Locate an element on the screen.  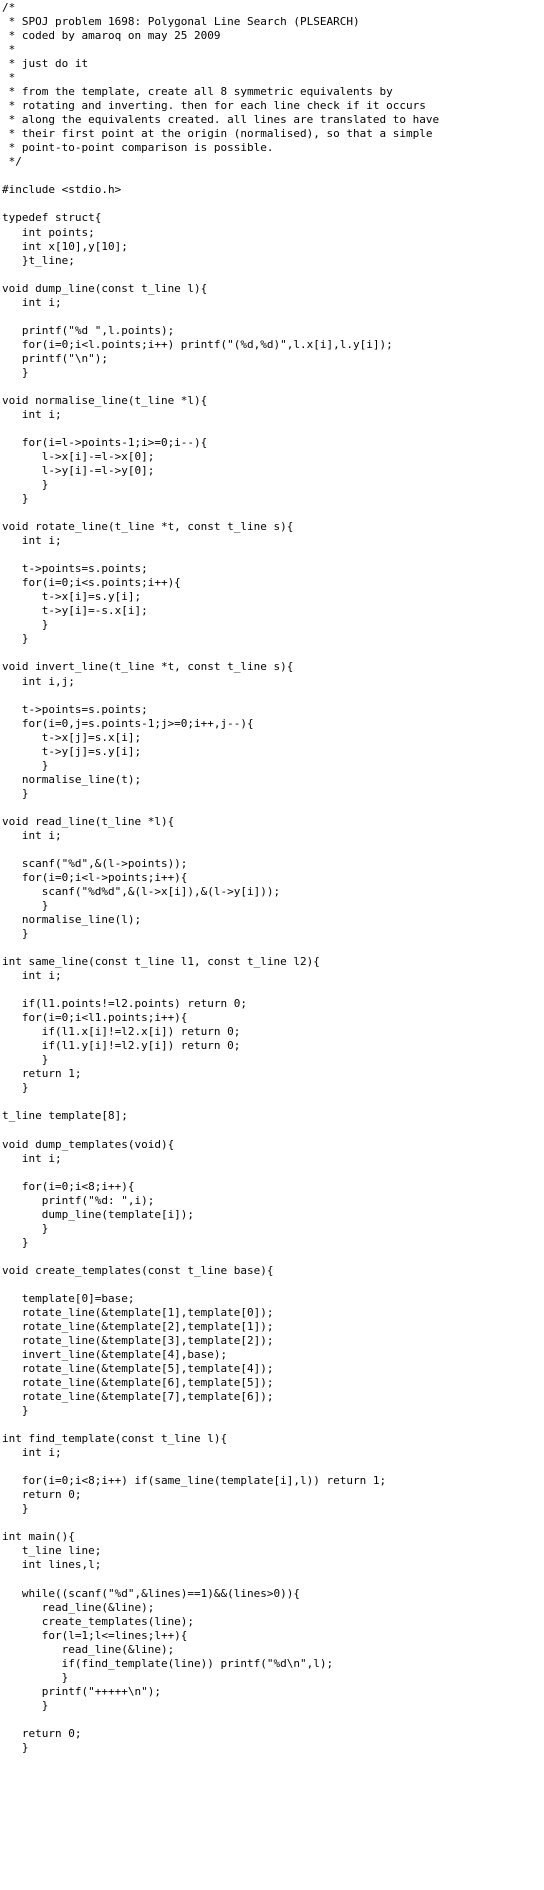
code-line: t->y[j]=s.y[i]; is located at coordinates (72, 751).